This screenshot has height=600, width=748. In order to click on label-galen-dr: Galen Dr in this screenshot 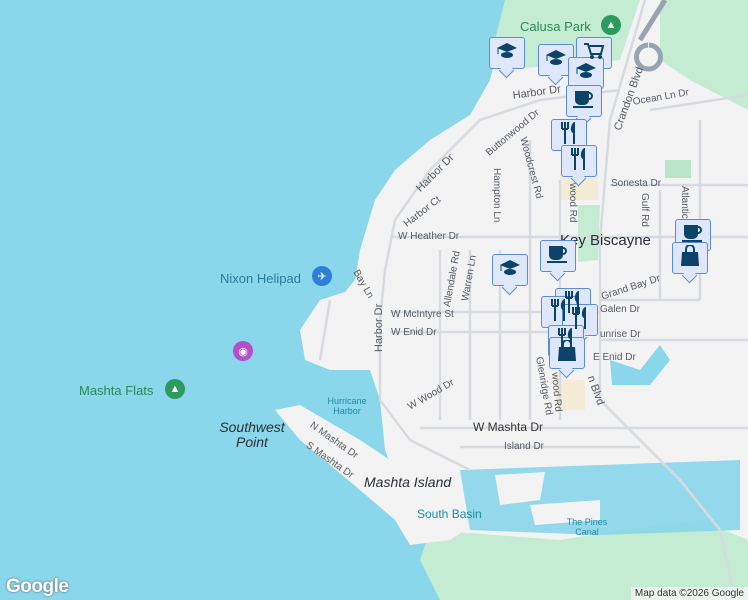, I will do `click(620, 309)`.